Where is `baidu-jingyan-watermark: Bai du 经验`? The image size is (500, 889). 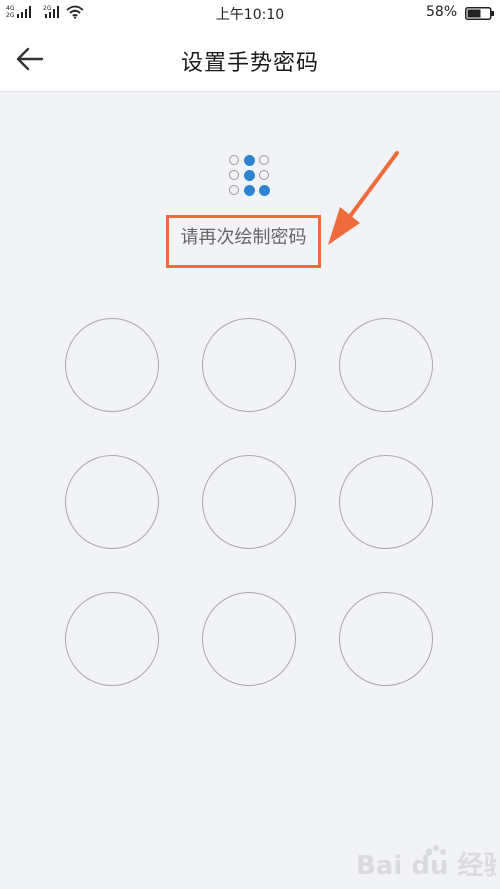 baidu-jingyan-watermark: Bai du 经验 is located at coordinates (426, 863).